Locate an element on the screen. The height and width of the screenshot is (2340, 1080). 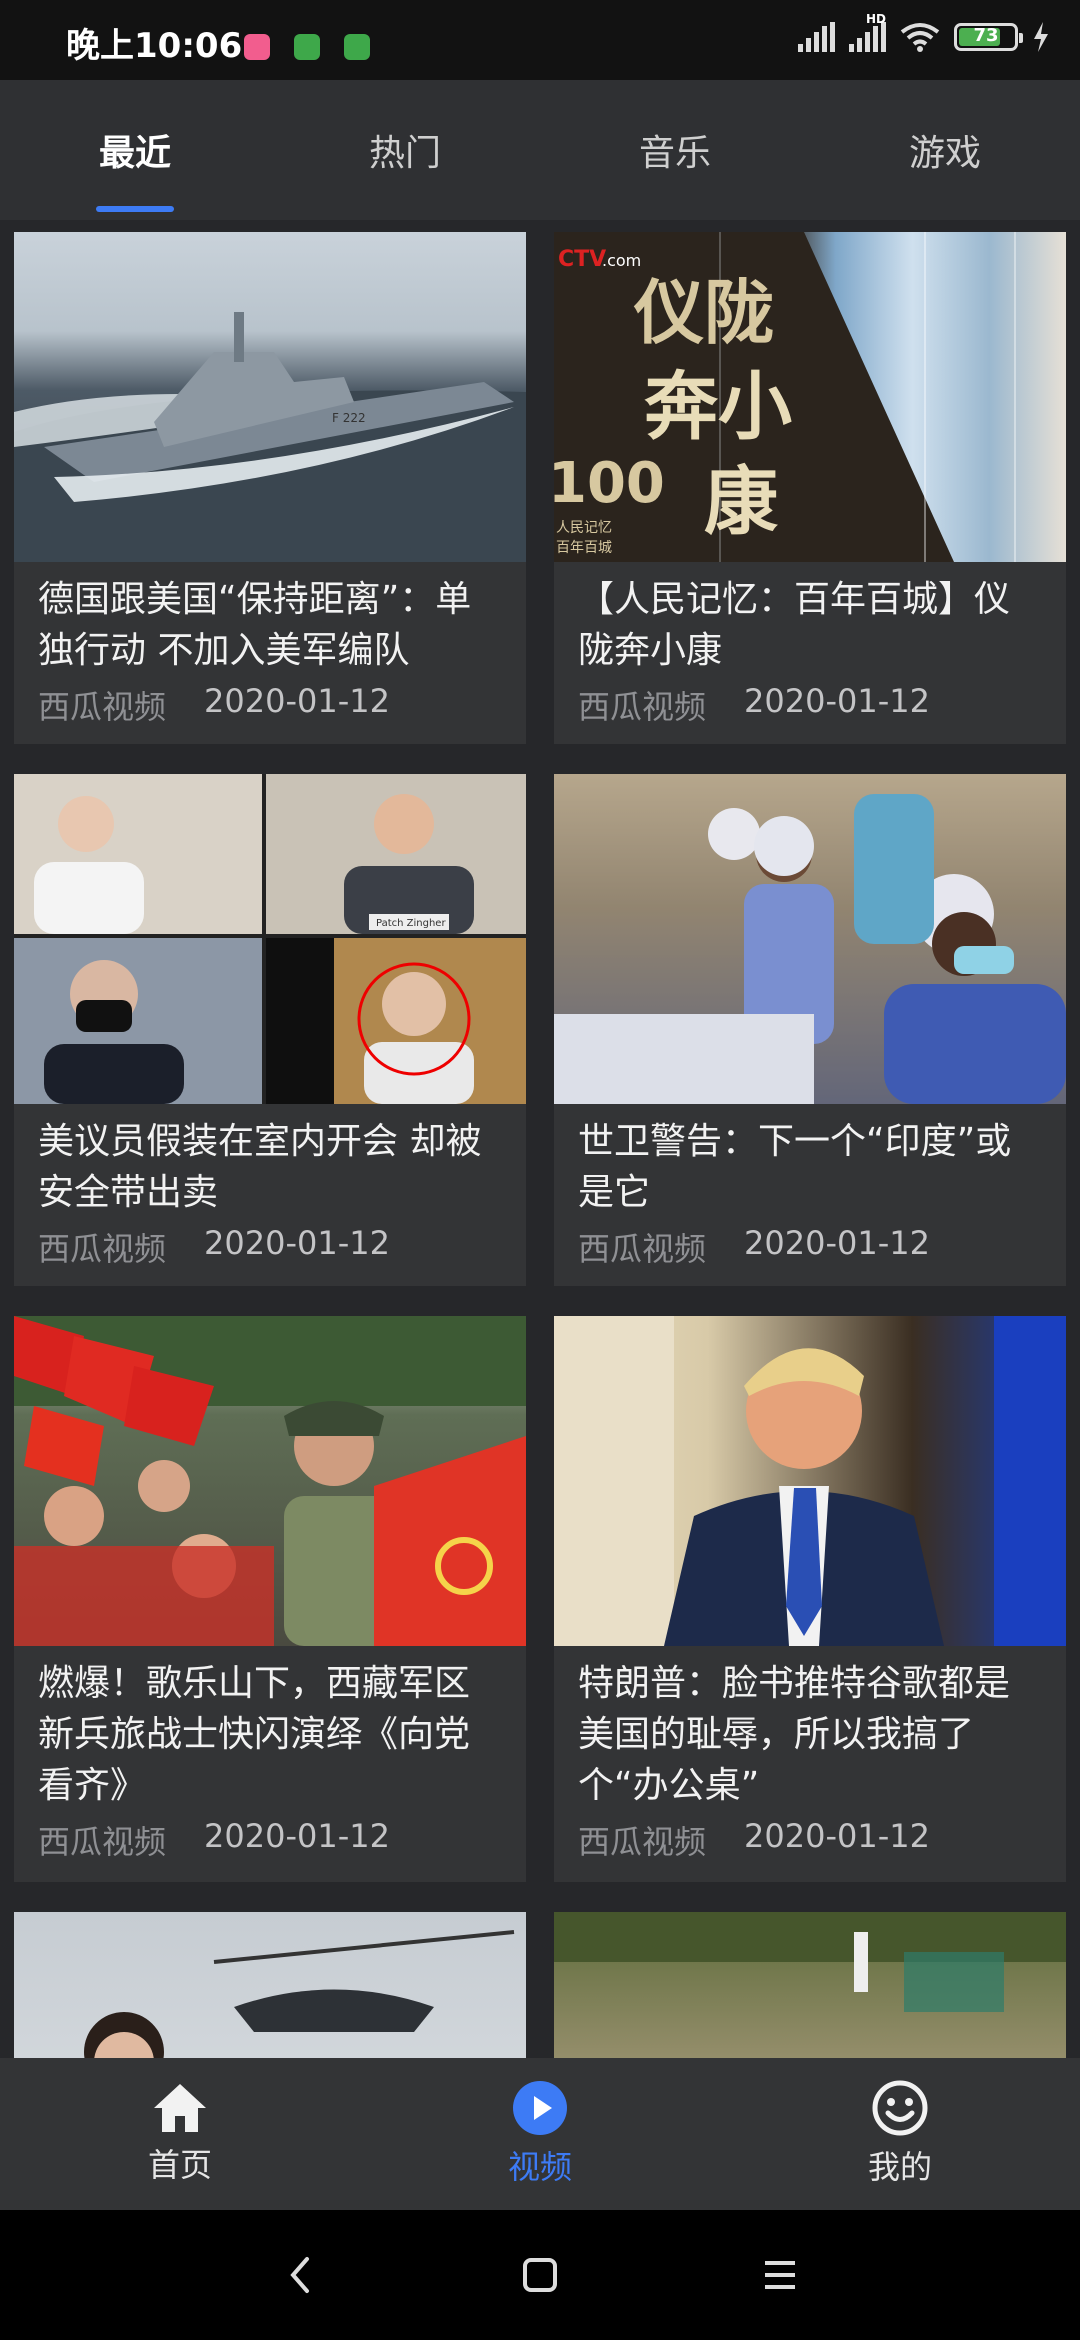
smile-icon is located at coordinates (900, 2108).